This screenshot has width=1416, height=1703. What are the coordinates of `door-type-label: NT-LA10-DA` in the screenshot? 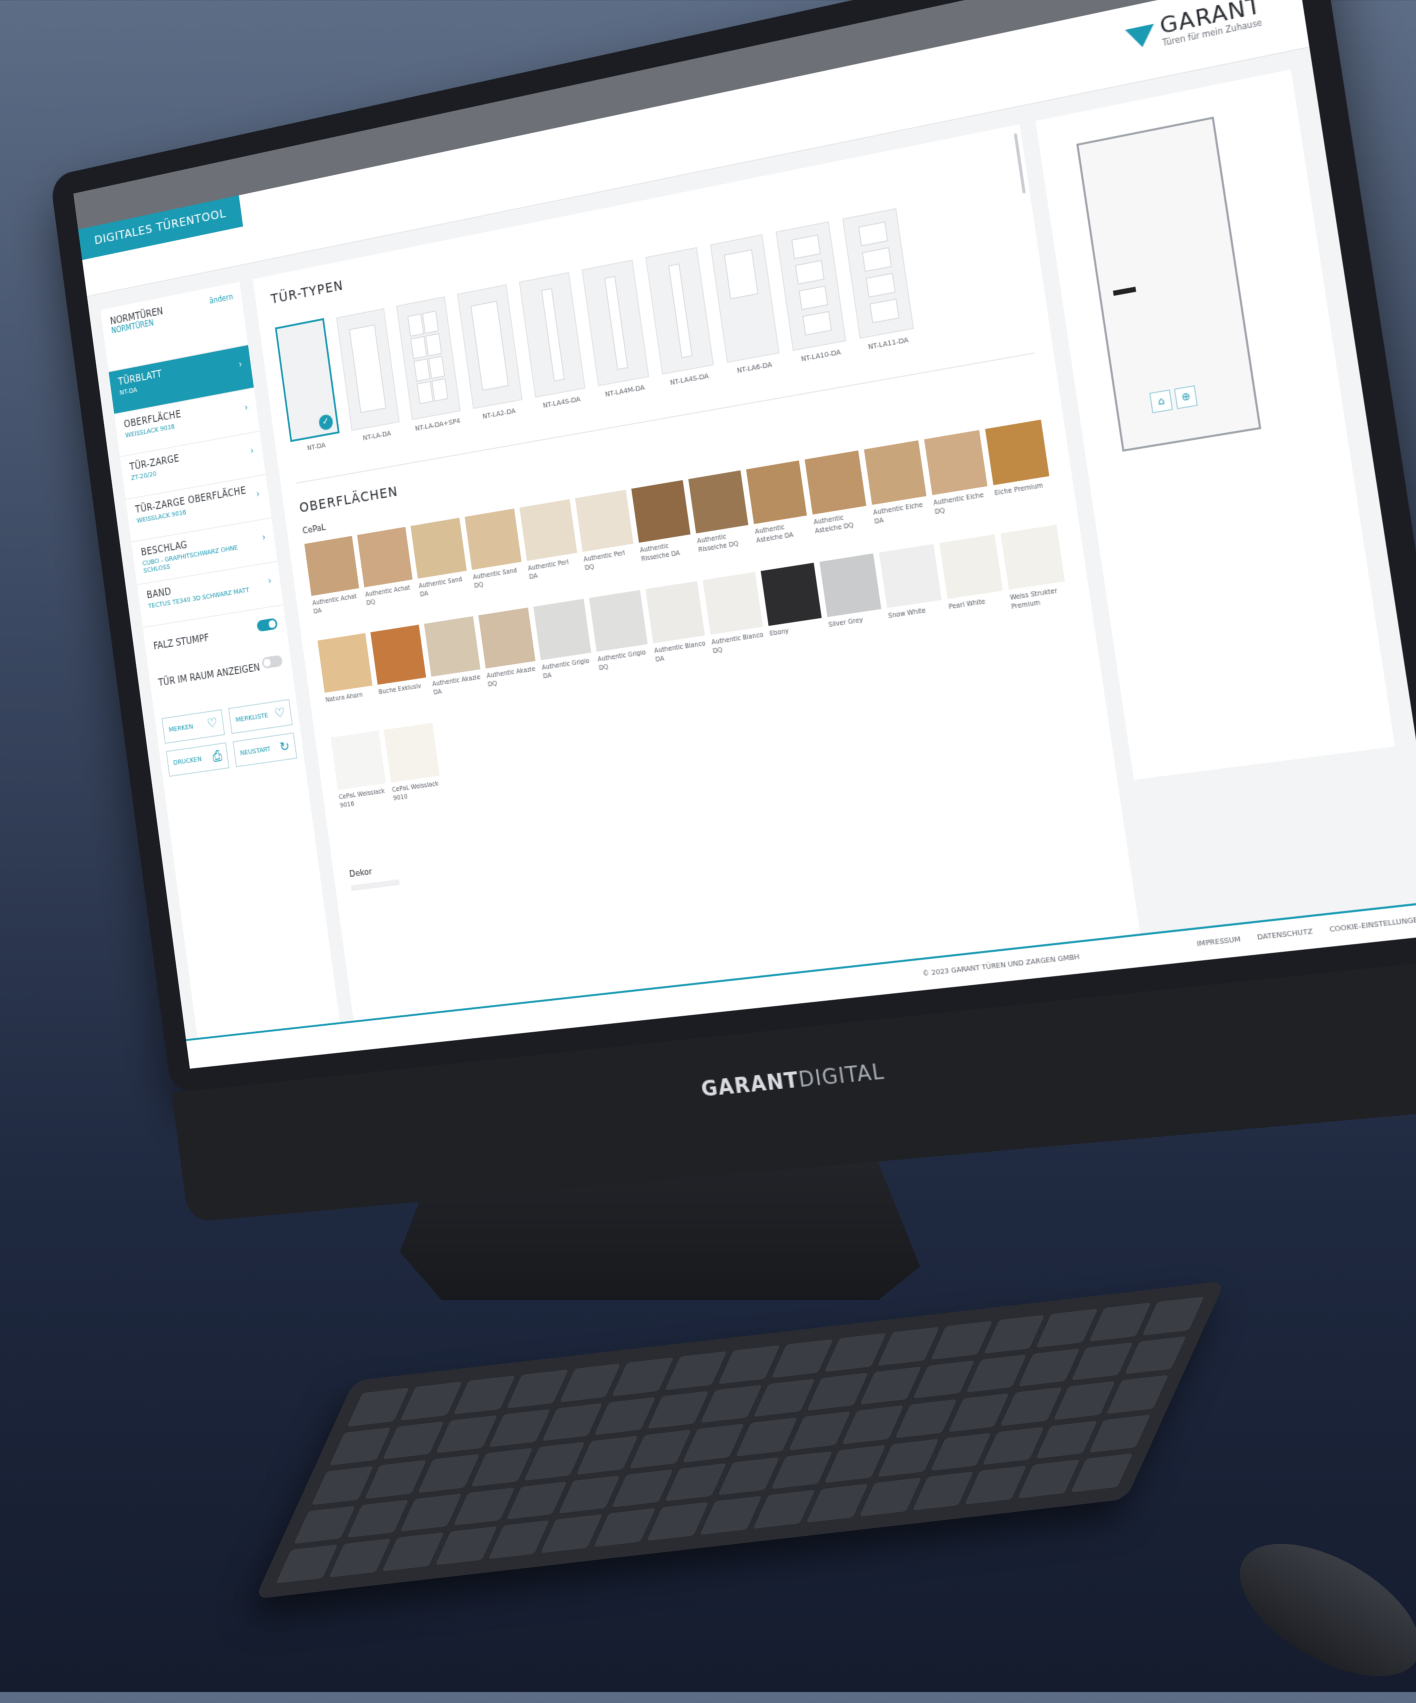 It's located at (821, 356).